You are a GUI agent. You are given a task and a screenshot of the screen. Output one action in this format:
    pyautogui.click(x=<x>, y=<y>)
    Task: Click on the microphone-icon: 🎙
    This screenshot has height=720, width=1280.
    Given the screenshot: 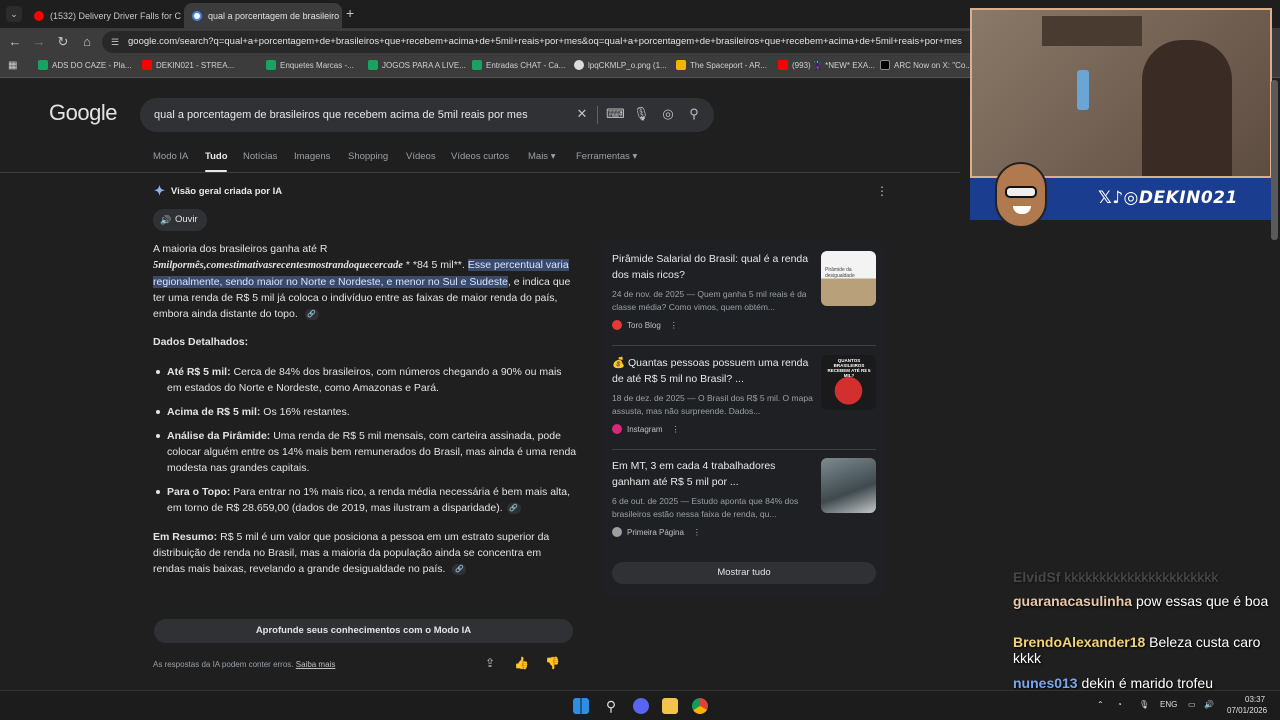 What is the action you would take?
    pyautogui.click(x=641, y=114)
    